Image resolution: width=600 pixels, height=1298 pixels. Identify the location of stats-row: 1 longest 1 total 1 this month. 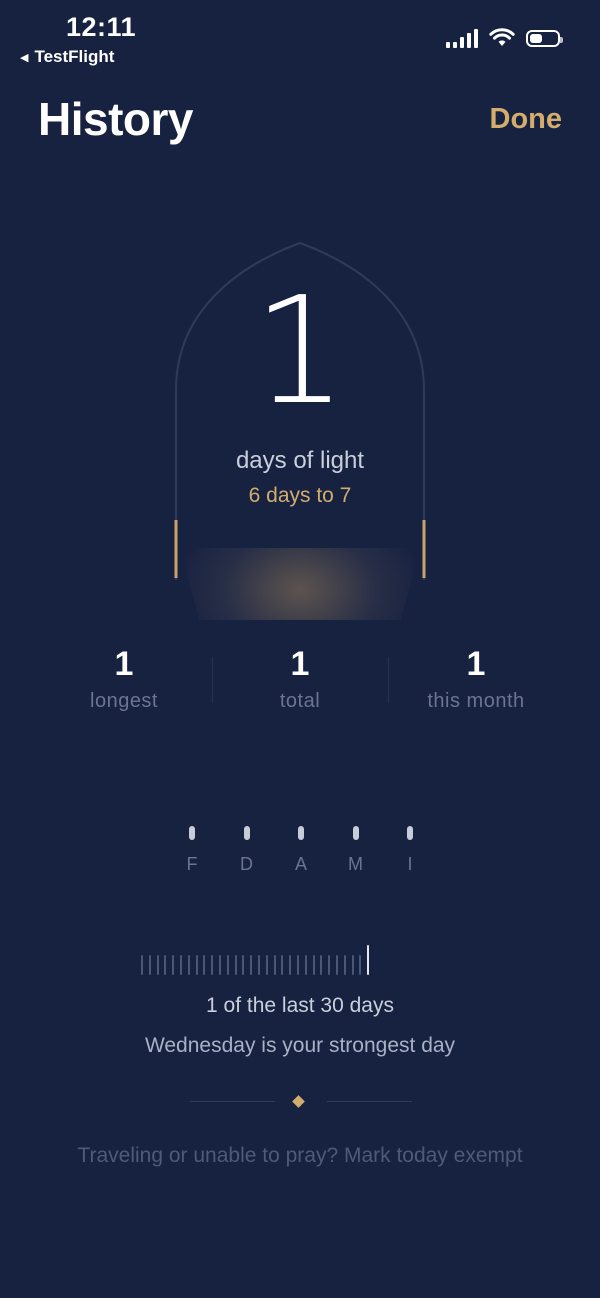
(300, 679).